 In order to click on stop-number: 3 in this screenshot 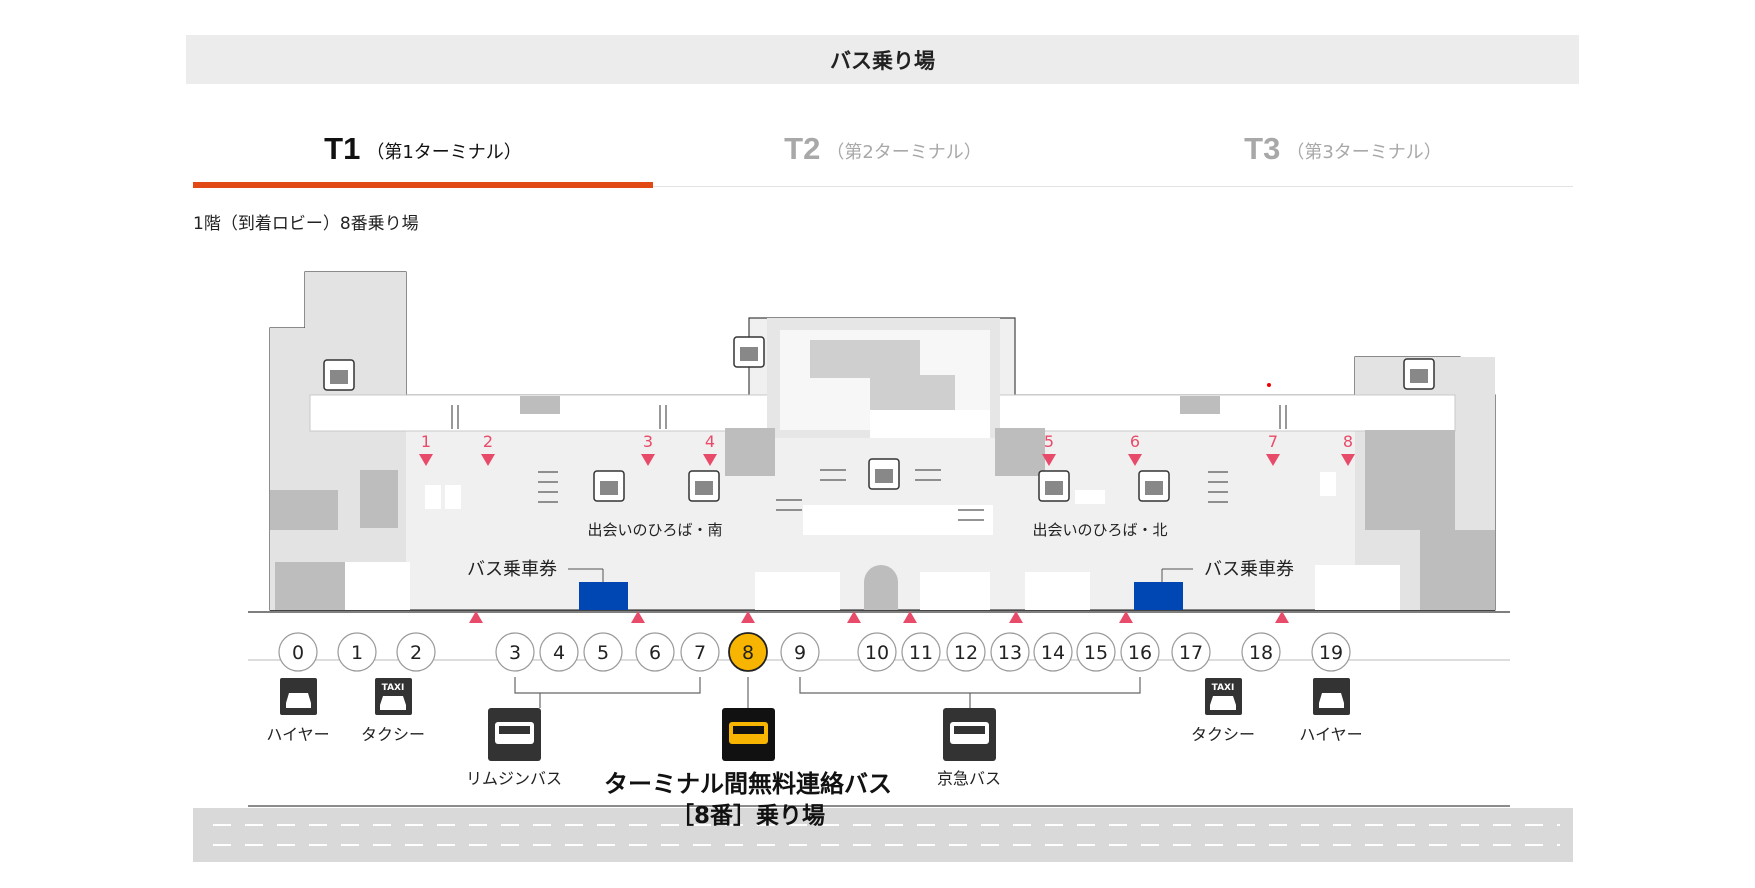, I will do `click(515, 653)`.